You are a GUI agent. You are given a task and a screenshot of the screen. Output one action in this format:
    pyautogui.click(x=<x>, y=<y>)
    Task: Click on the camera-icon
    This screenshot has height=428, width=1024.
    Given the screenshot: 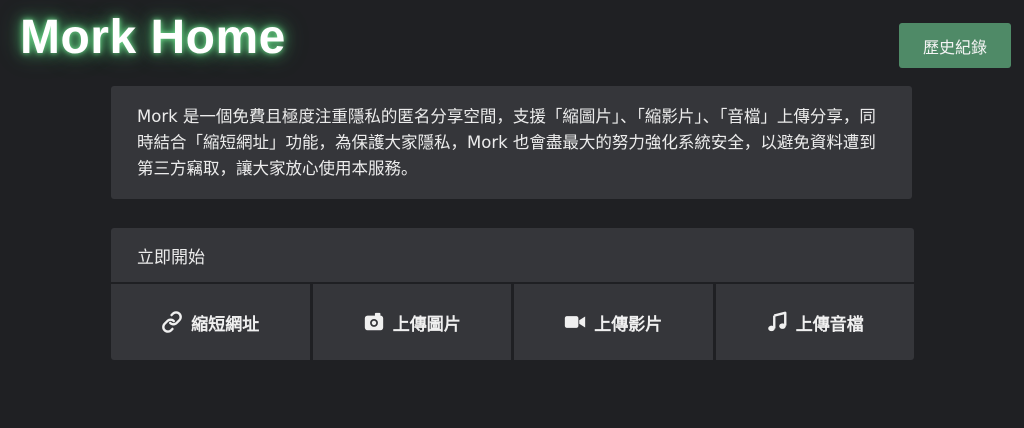 What is the action you would take?
    pyautogui.click(x=374, y=322)
    